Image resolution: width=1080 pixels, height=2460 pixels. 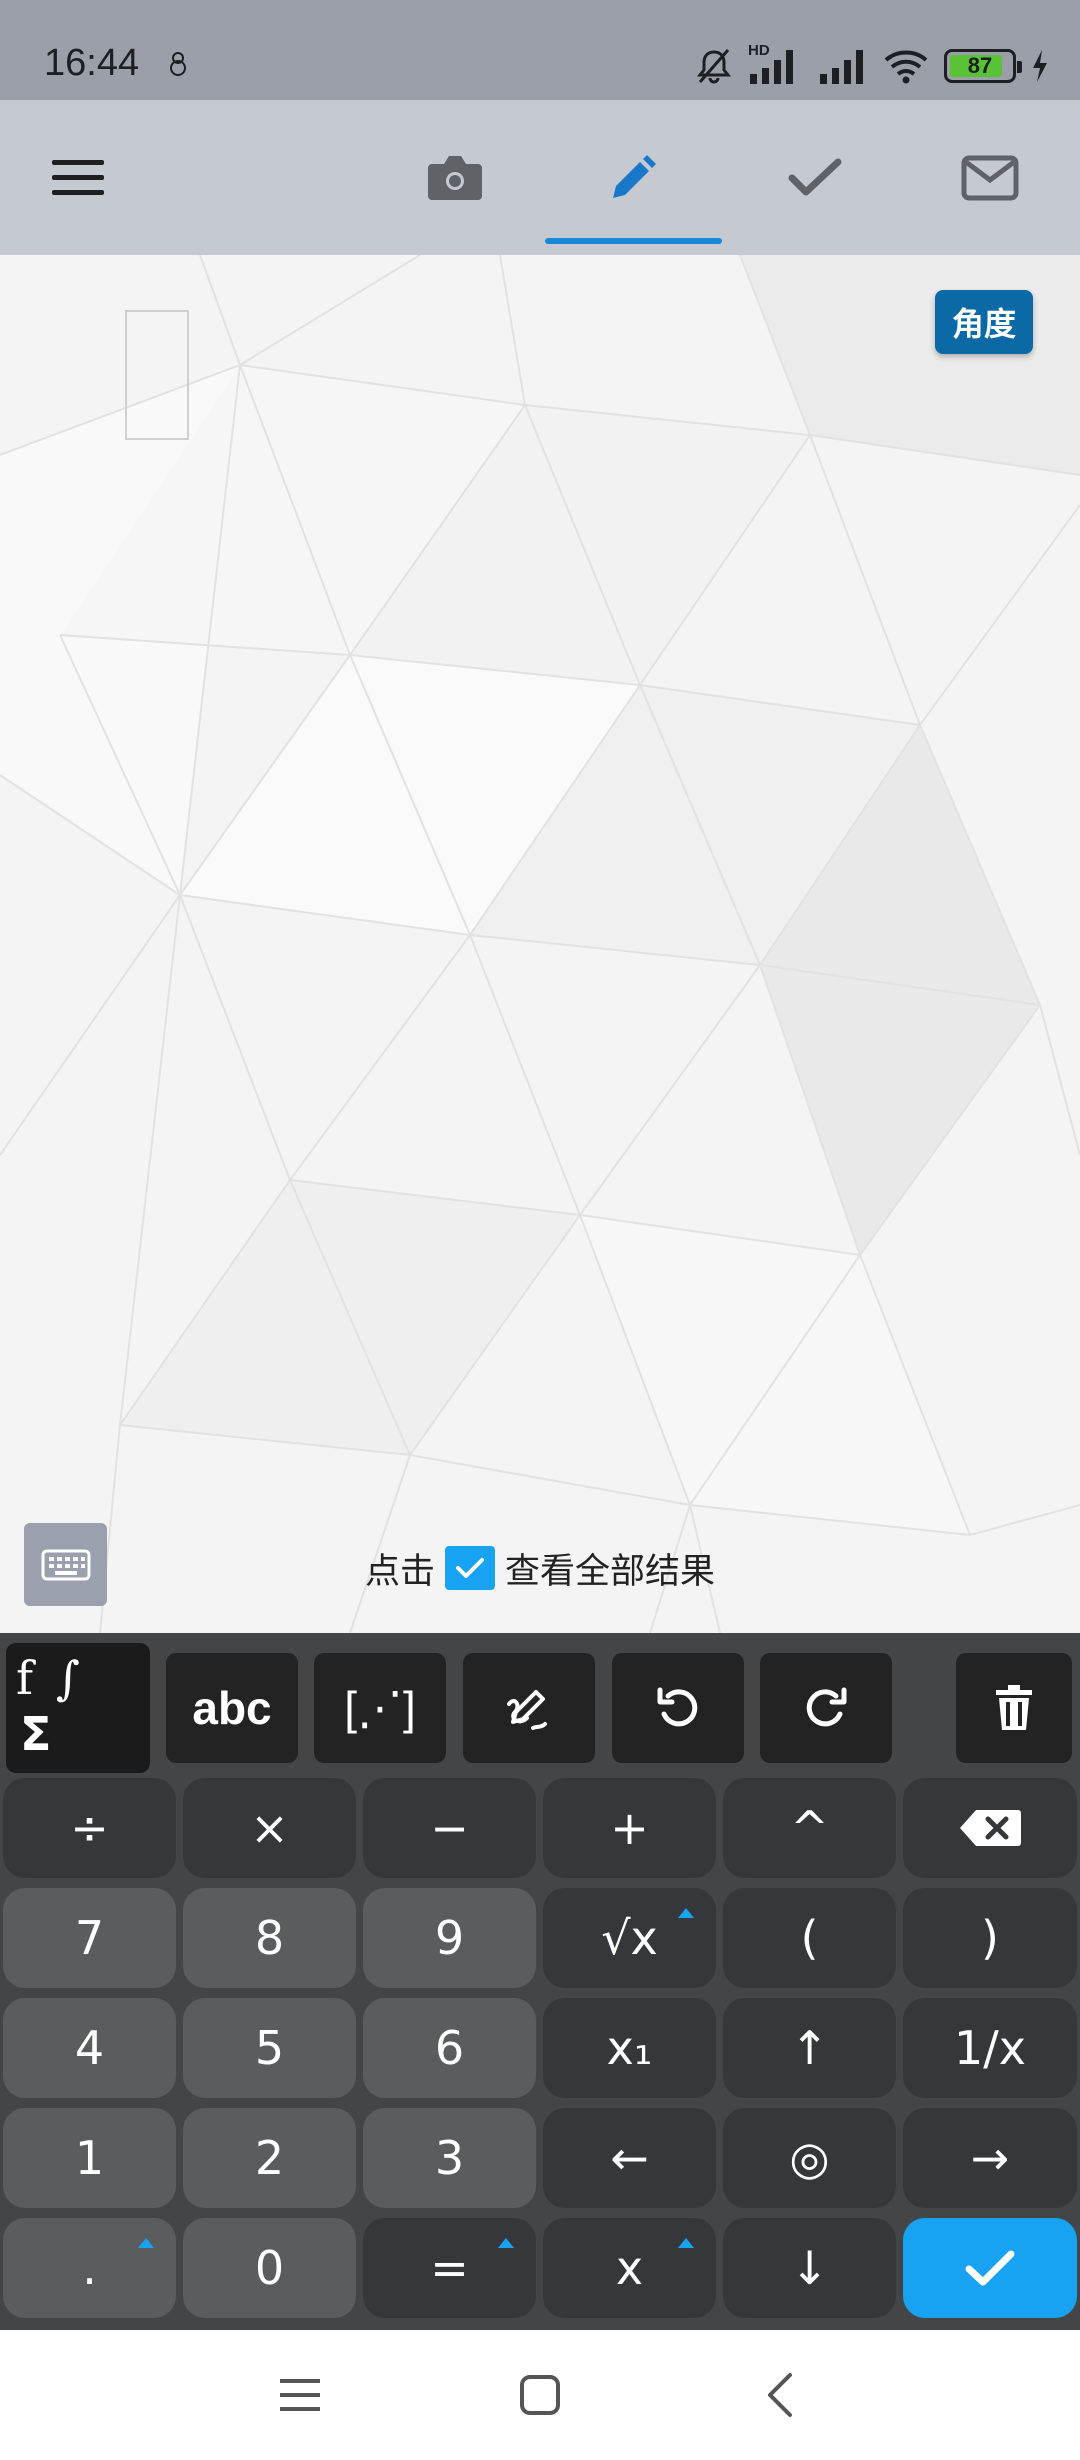 I want to click on key-label: 1/x, so click(x=990, y=2048).